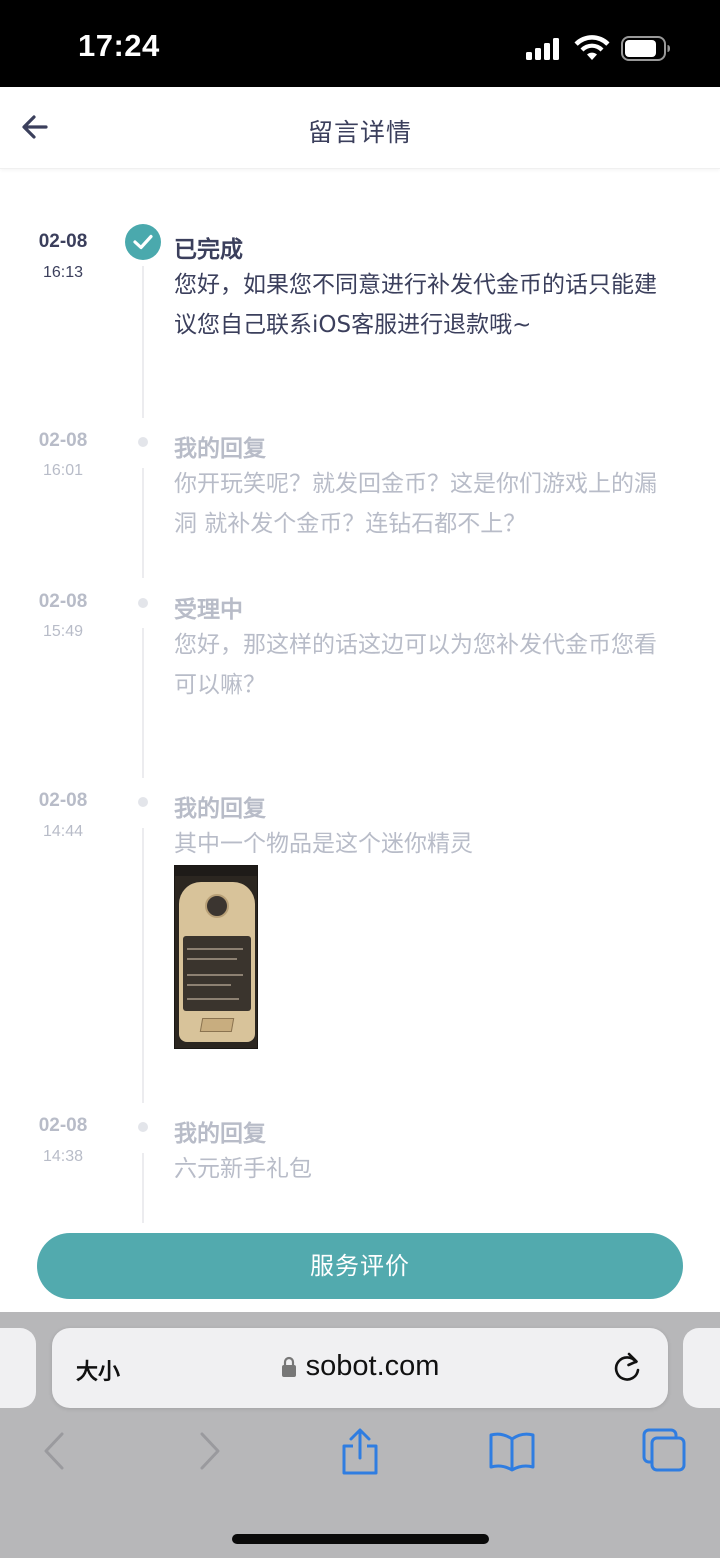  I want to click on url-display: sobot.com, so click(360, 1366).